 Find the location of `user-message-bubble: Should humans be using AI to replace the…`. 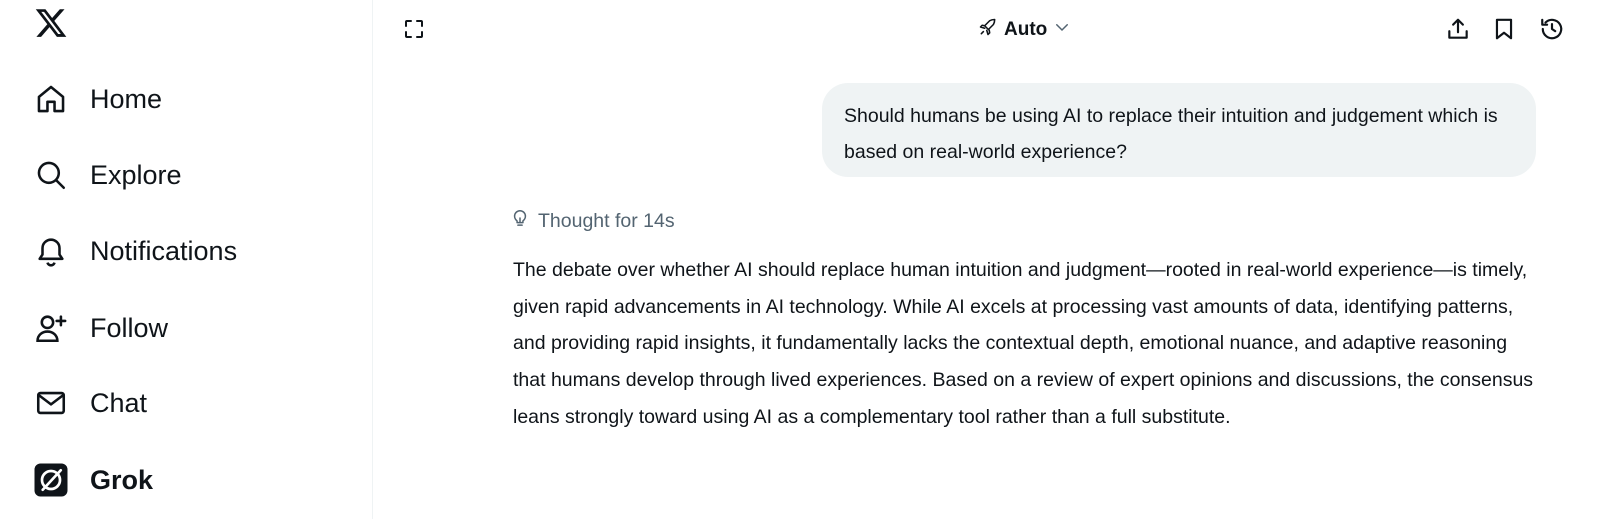

user-message-bubble: Should humans be using AI to replace the… is located at coordinates (1179, 130).